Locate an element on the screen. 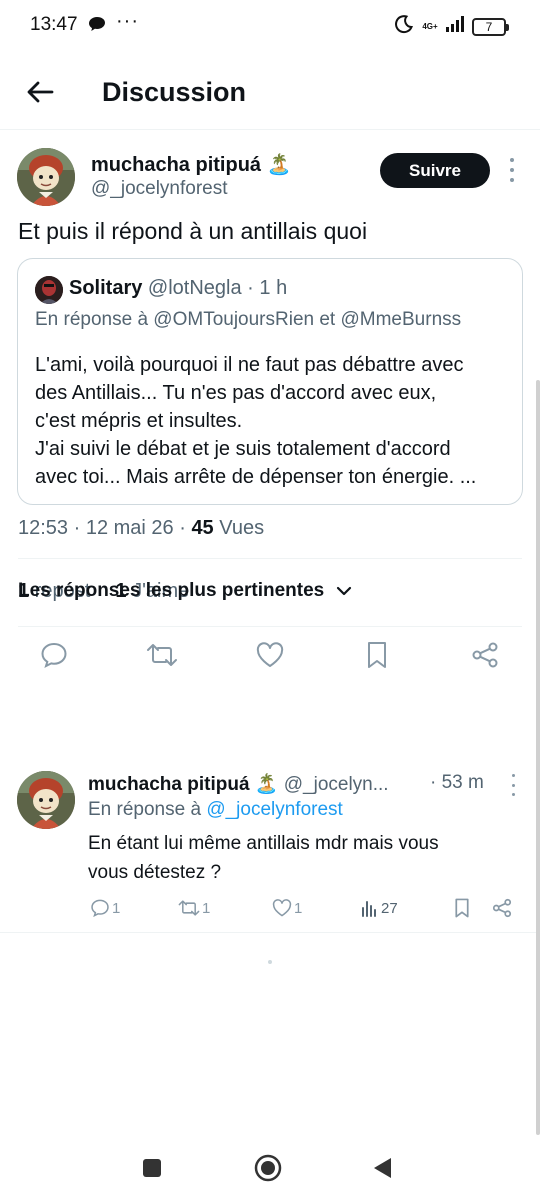  status-right: 4G+ 7 is located at coordinates (451, 26).